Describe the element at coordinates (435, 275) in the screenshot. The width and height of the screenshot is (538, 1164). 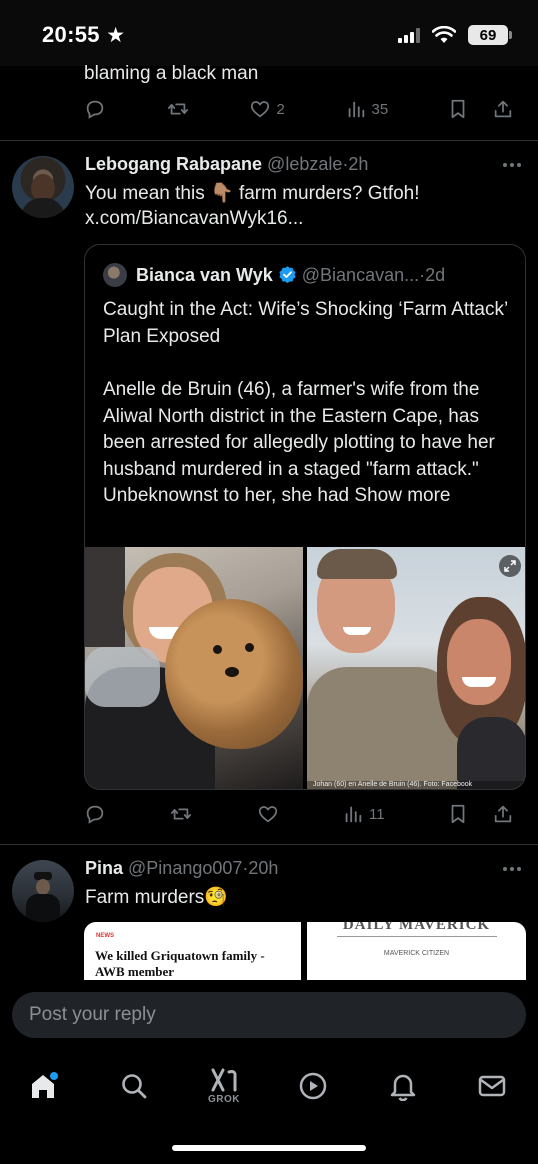
I see `quote-time: 2d` at that location.